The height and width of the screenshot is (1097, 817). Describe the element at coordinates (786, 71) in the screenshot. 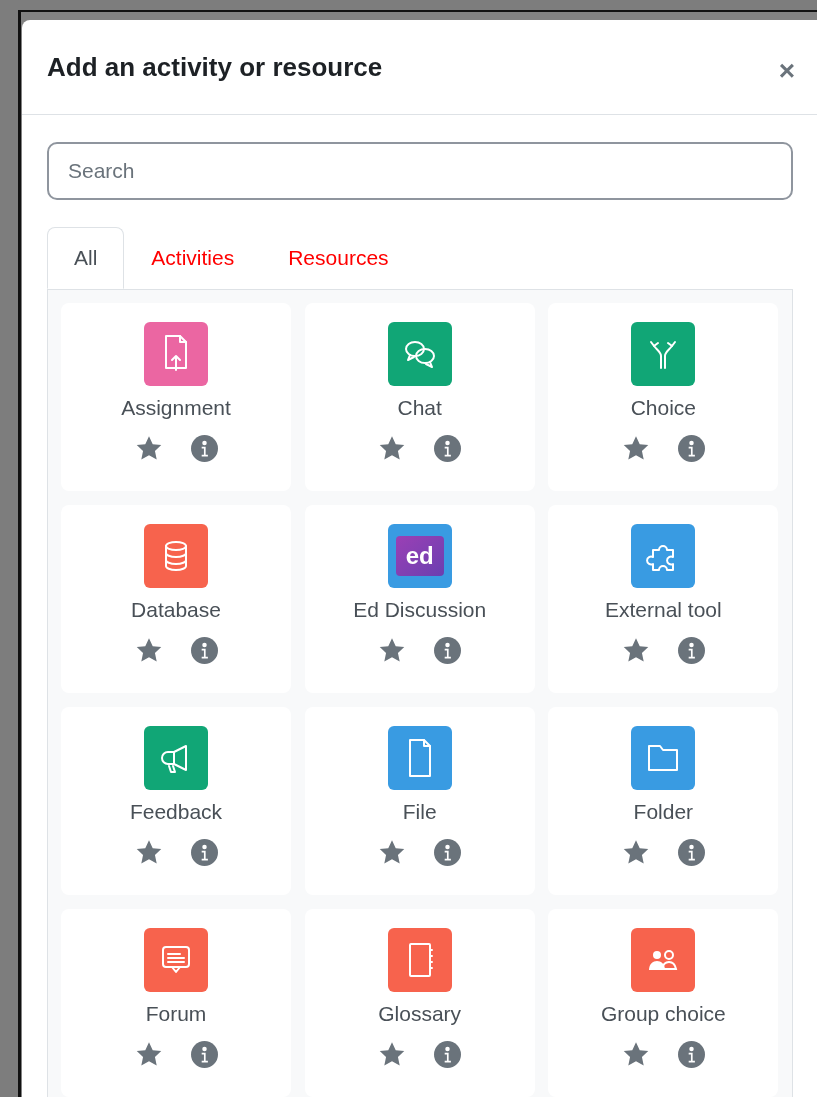

I see `close-button: ×` at that location.